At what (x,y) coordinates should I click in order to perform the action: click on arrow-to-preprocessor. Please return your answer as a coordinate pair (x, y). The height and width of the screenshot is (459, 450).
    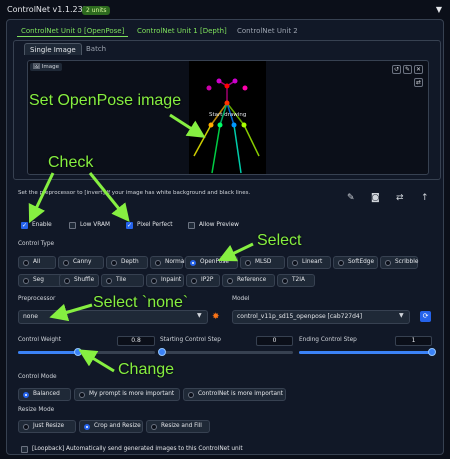
    Looking at the image, I should click on (71, 312).